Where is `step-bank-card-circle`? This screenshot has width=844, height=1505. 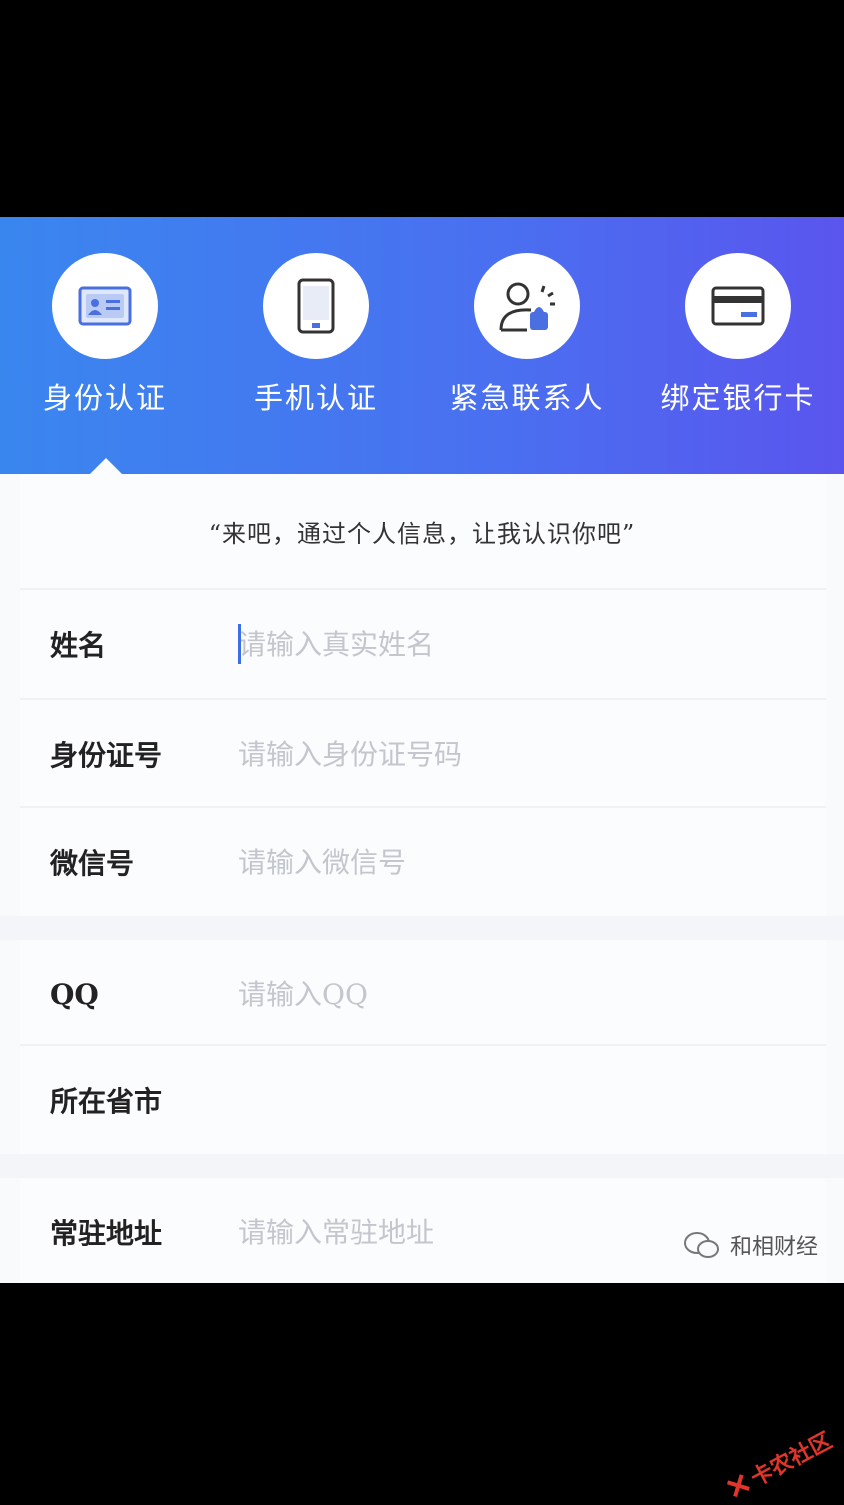
step-bank-card-circle is located at coordinates (738, 306).